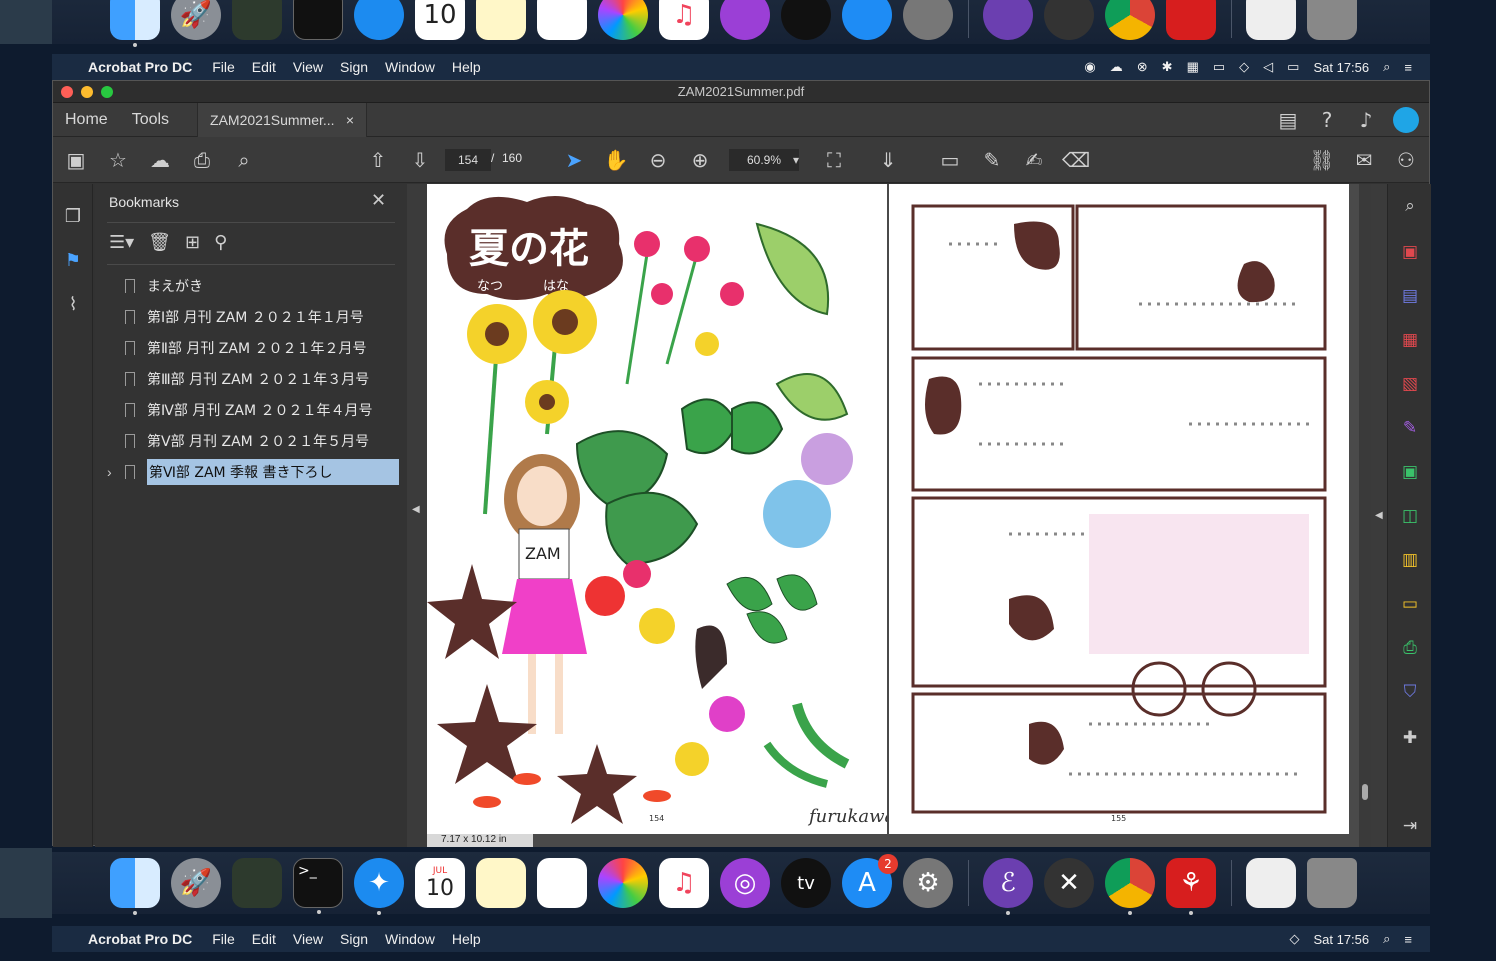 This screenshot has height=961, width=1496. What do you see at coordinates (440, 20) in the screenshot?
I see `calendar-icon: 10` at bounding box center [440, 20].